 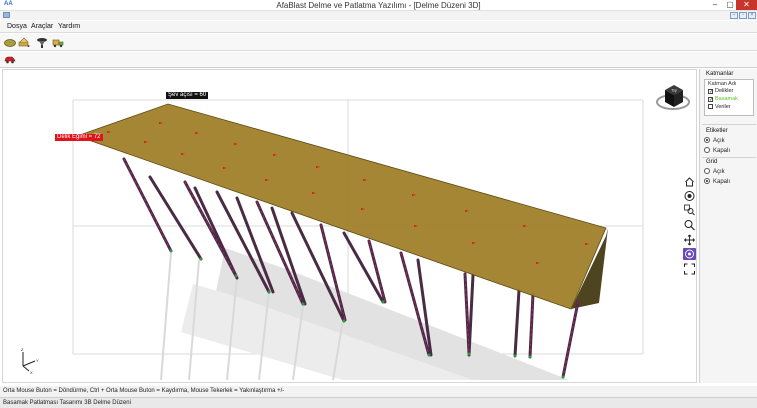 I want to click on labels-off-radio: Kapalı, so click(x=717, y=150).